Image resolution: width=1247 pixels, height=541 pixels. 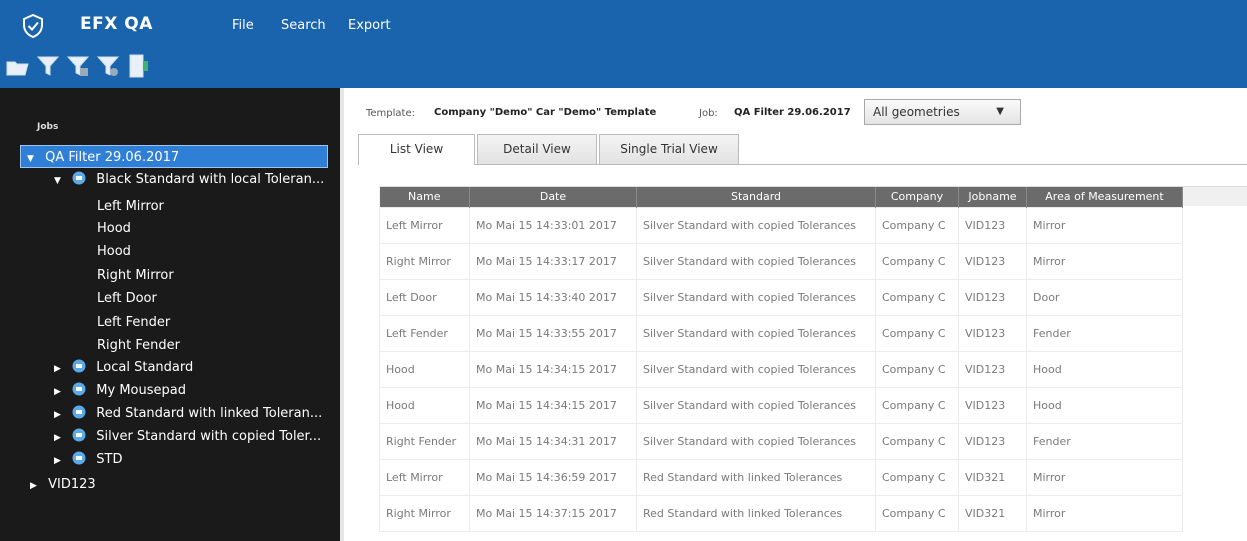 What do you see at coordinates (1104, 197) in the screenshot?
I see `column-header-area: Area of Measurement` at bounding box center [1104, 197].